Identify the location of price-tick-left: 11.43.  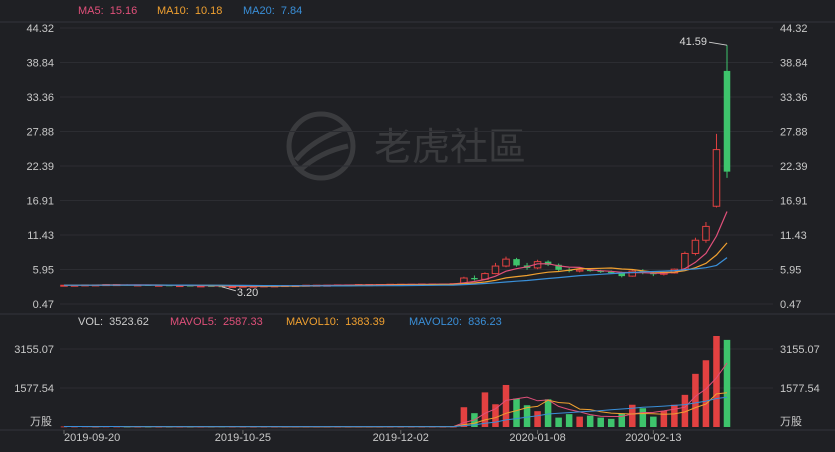
(40, 236).